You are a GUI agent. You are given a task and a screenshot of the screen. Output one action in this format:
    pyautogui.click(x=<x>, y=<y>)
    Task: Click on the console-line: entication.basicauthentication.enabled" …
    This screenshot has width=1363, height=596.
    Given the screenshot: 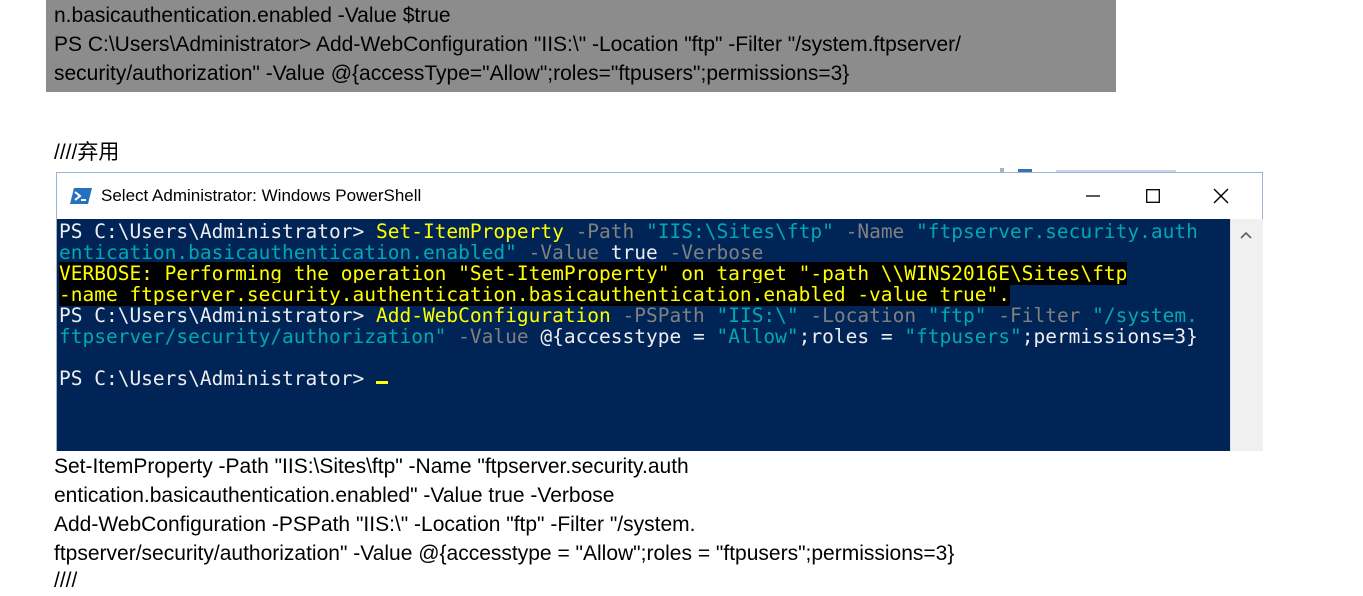 What is the action you would take?
    pyautogui.click(x=411, y=252)
    